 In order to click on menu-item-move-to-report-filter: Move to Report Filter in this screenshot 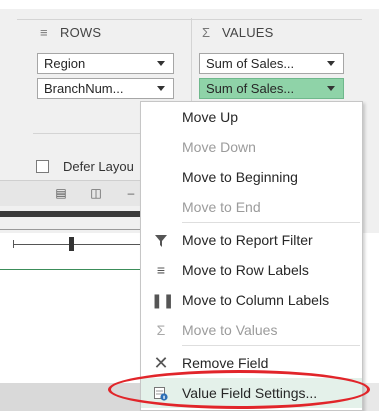, I will do `click(251, 240)`.